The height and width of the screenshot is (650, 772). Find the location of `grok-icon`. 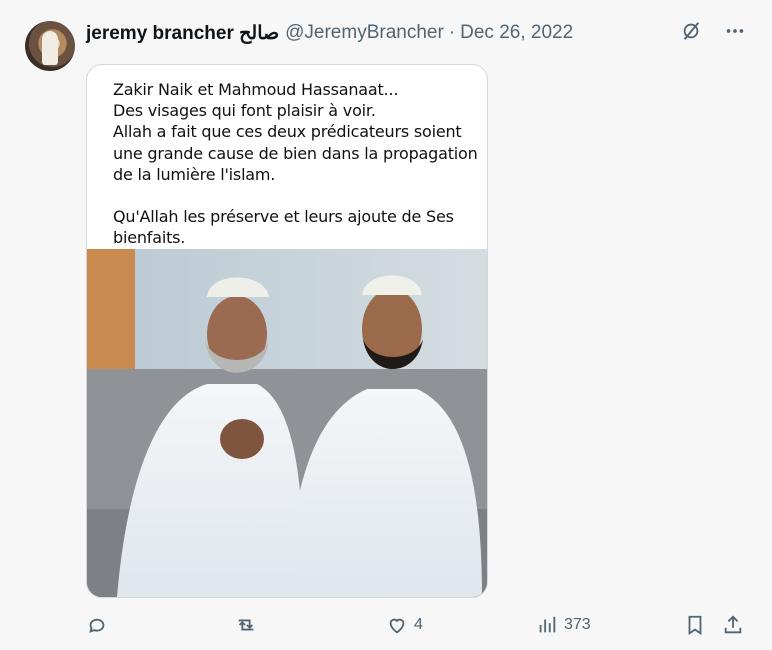

grok-icon is located at coordinates (691, 31).